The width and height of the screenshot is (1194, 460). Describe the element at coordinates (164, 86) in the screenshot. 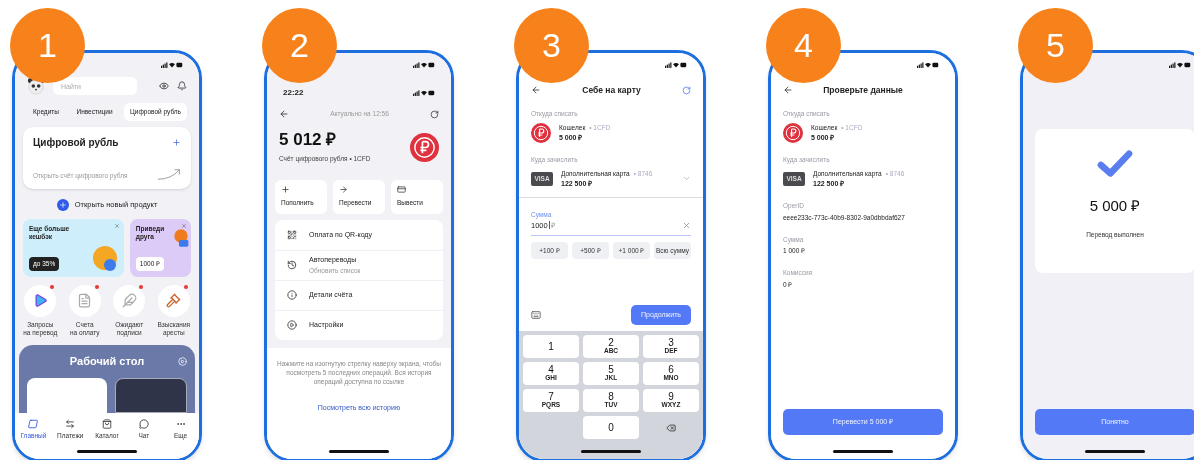

I see `eye-icon` at that location.